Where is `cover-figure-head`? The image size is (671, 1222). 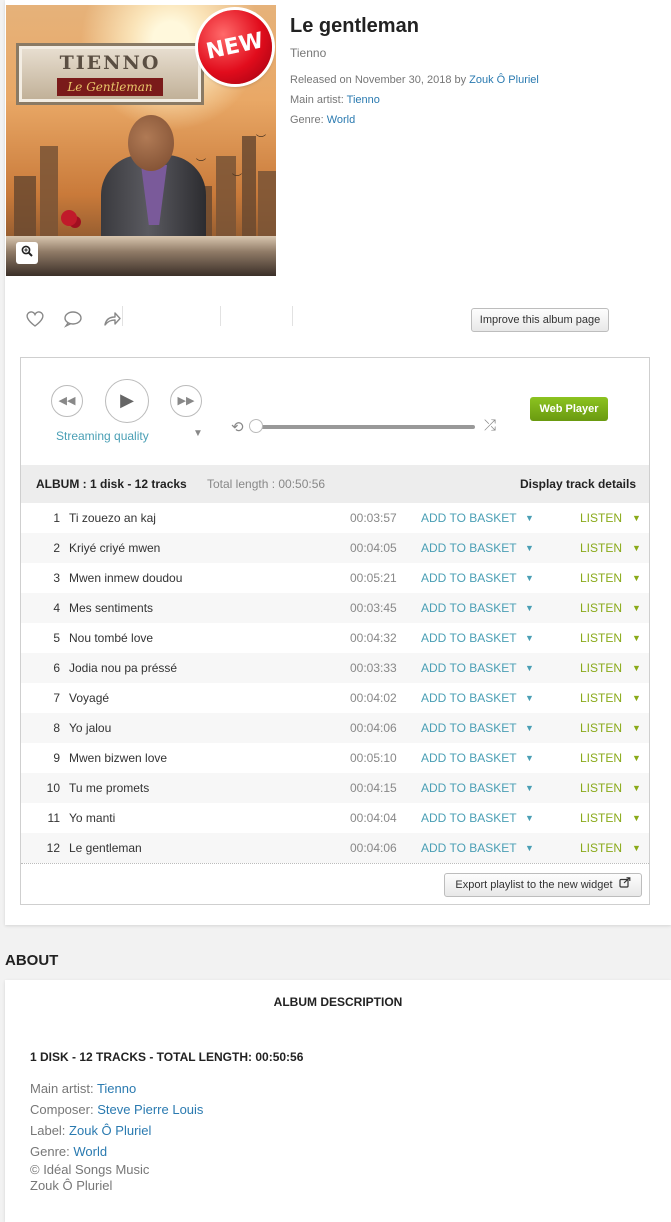 cover-figure-head is located at coordinates (151, 143).